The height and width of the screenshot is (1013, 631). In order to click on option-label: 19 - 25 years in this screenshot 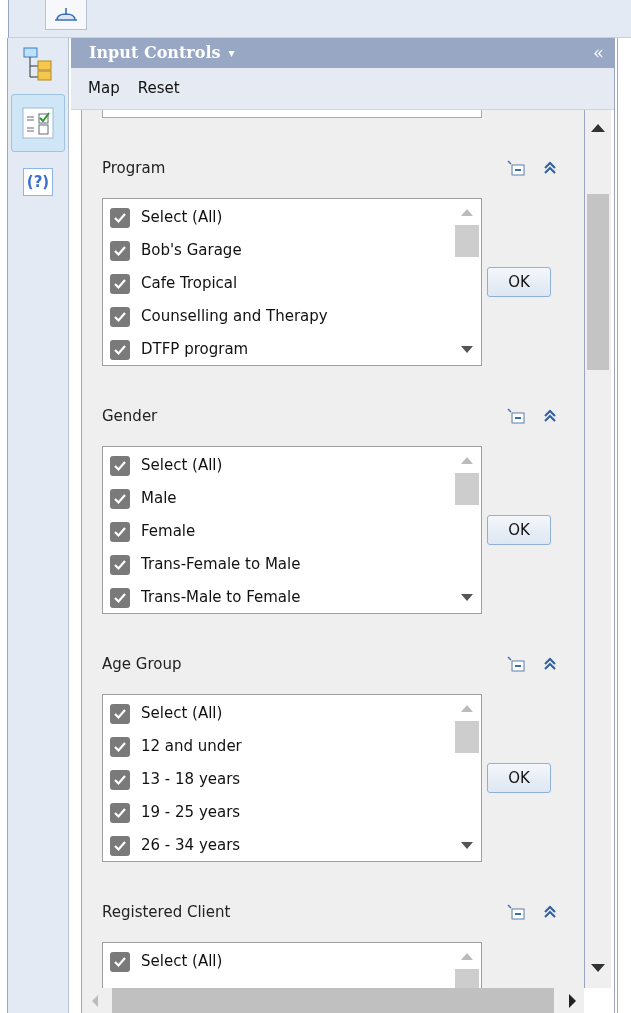, I will do `click(191, 813)`.